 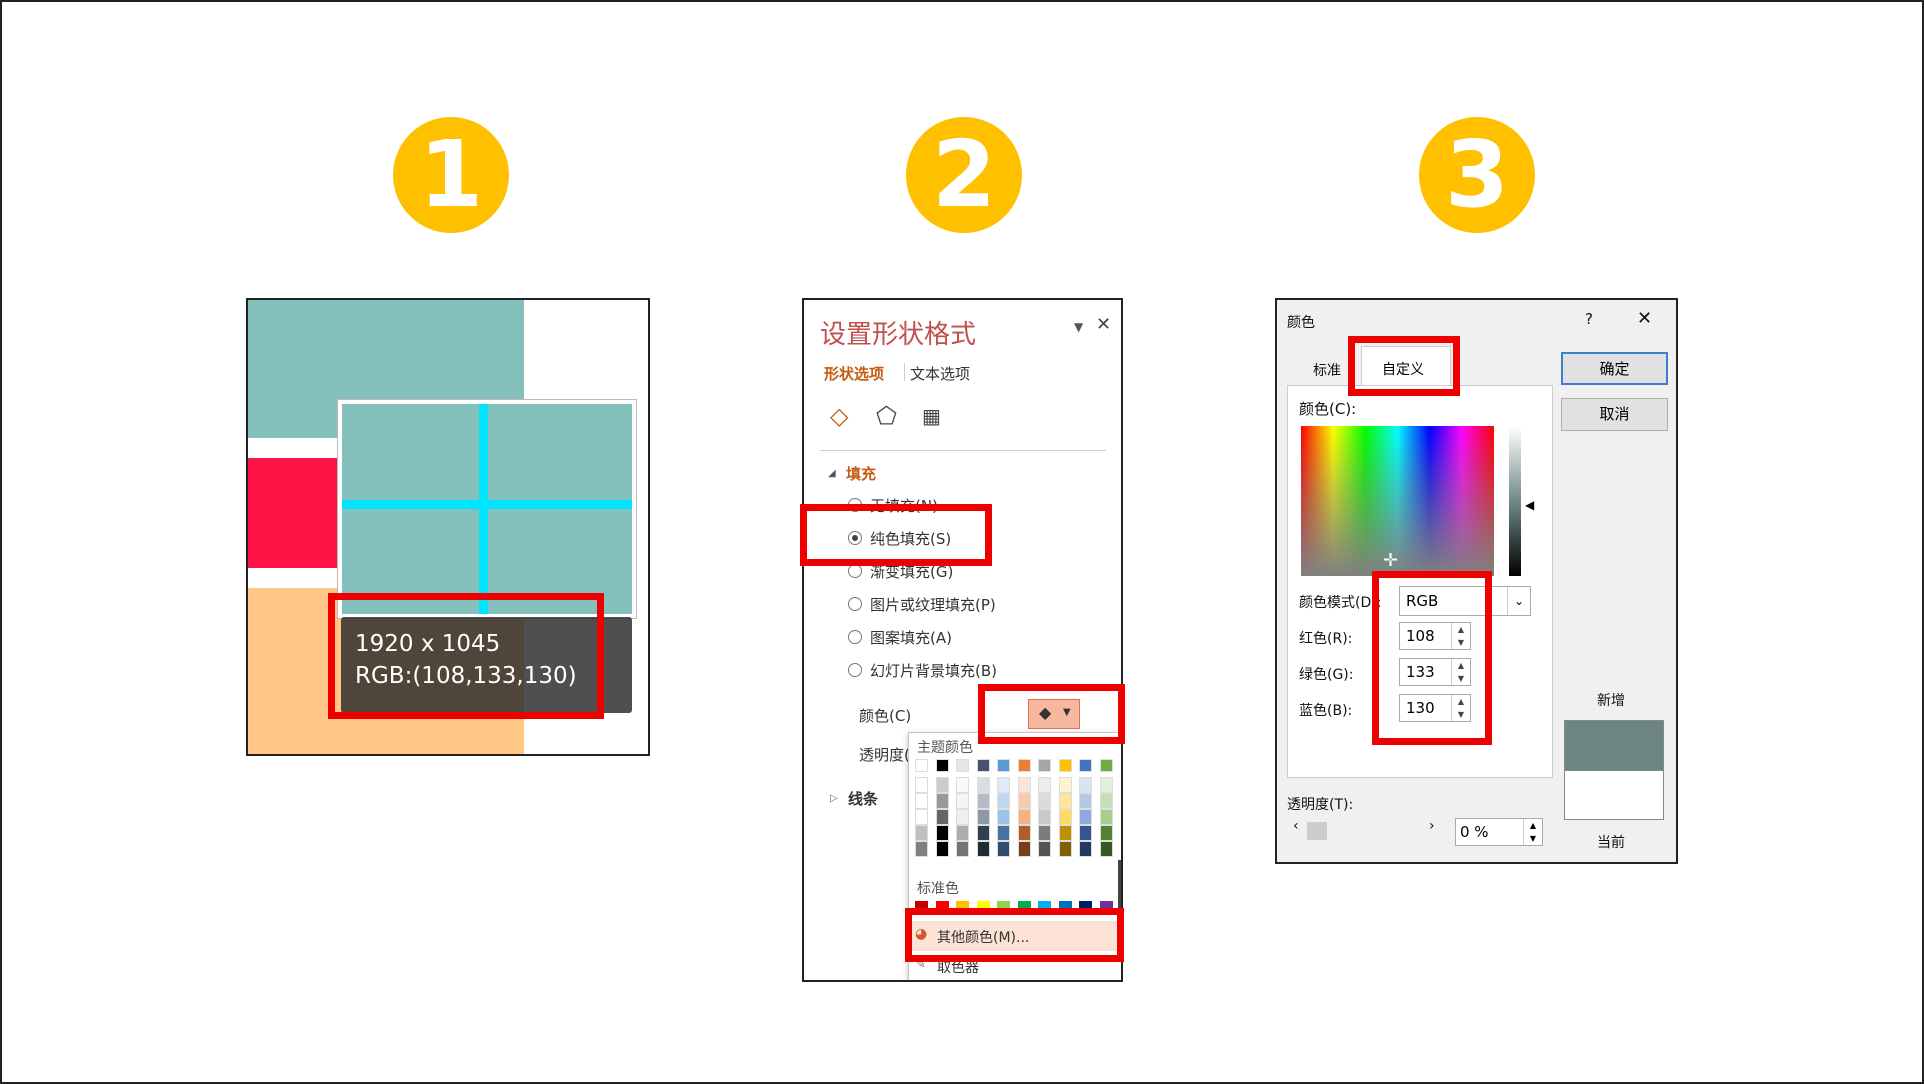 What do you see at coordinates (1614, 368) in the screenshot?
I see `ok-button: 确定` at bounding box center [1614, 368].